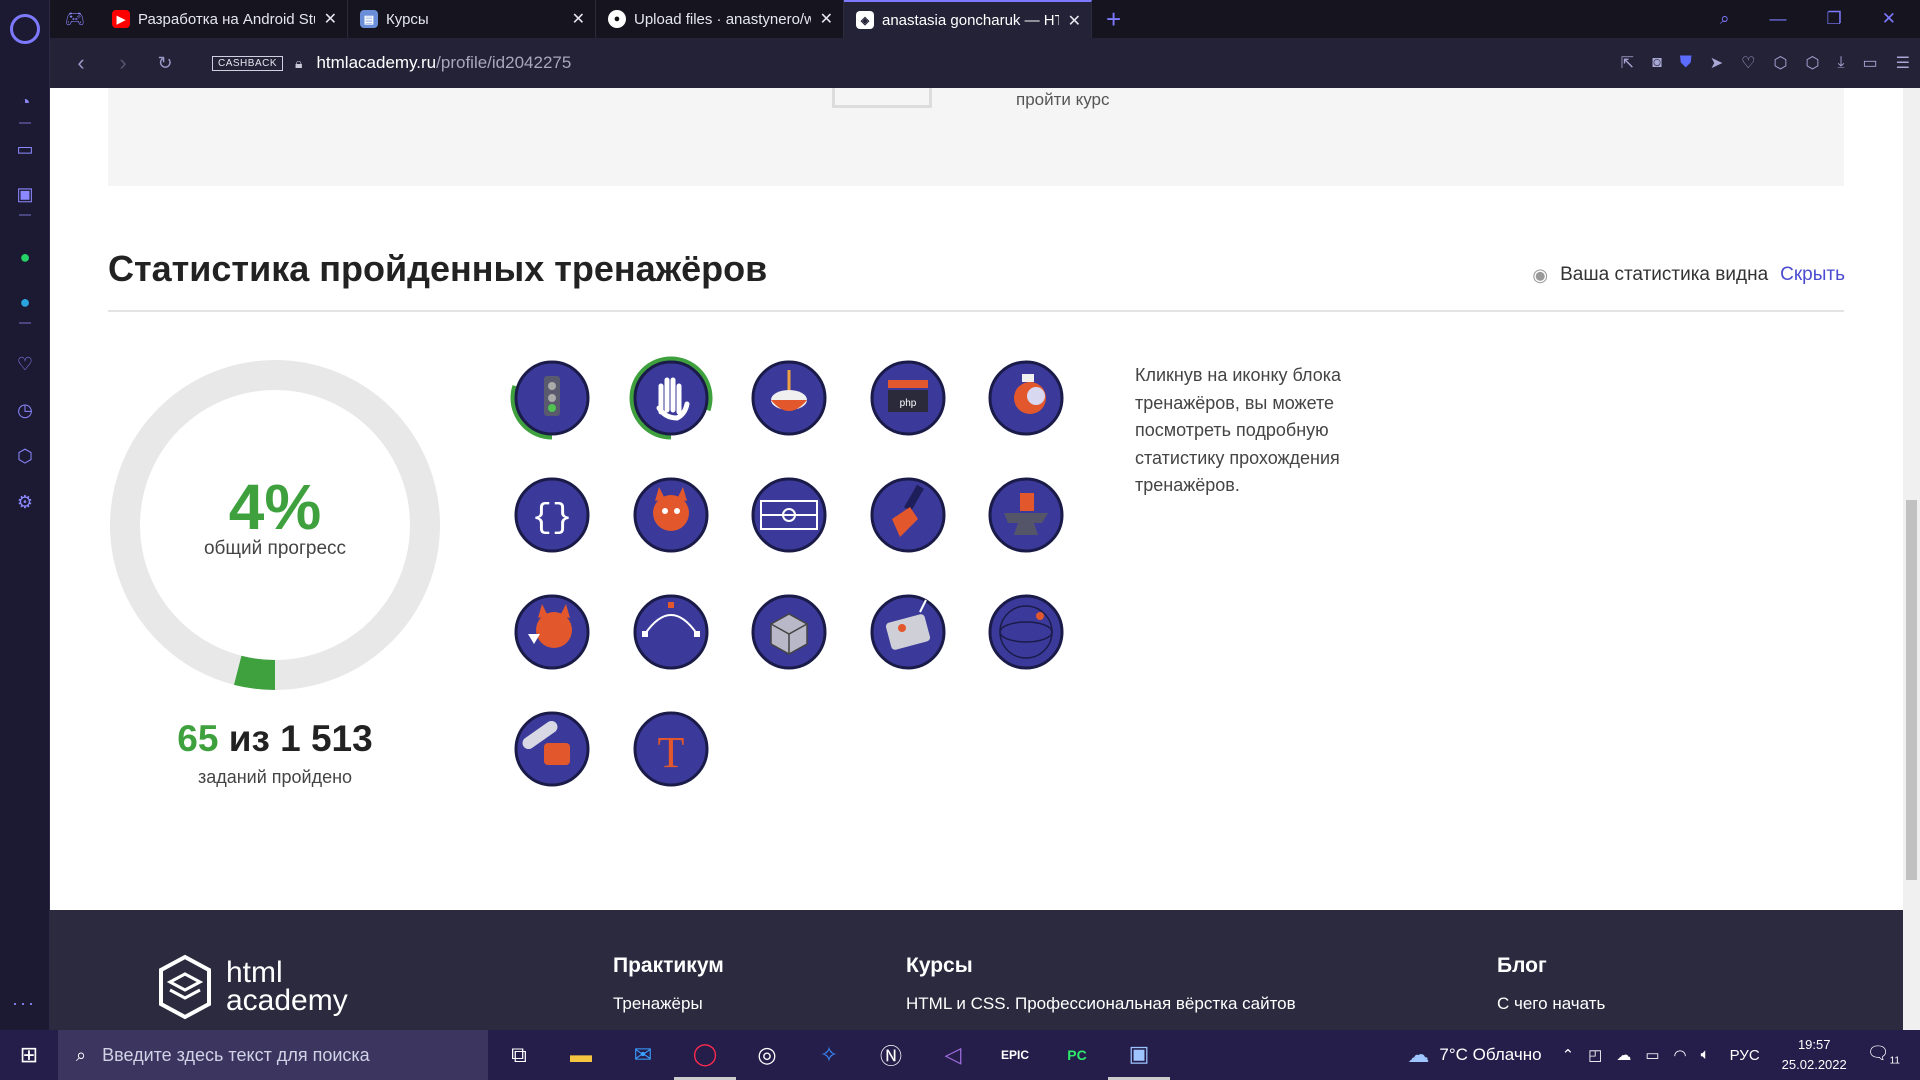  Describe the element at coordinates (908, 398) in the screenshot. I see `trainer-php-clapper: php` at that location.